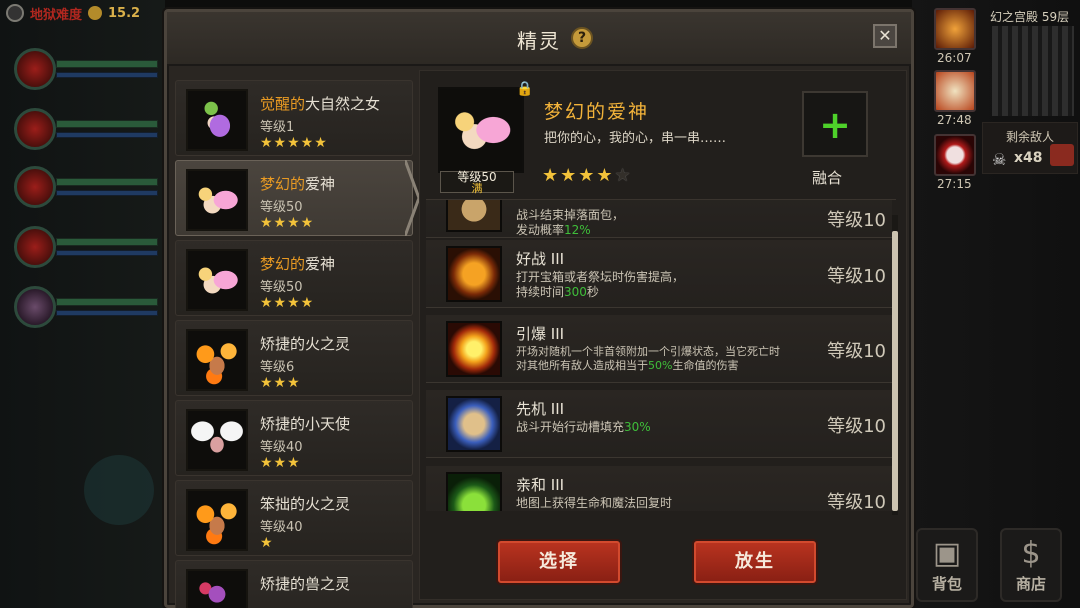 The width and height of the screenshot is (1080, 608). Describe the element at coordinates (15, 13) in the screenshot. I see `menu-icon` at that location.